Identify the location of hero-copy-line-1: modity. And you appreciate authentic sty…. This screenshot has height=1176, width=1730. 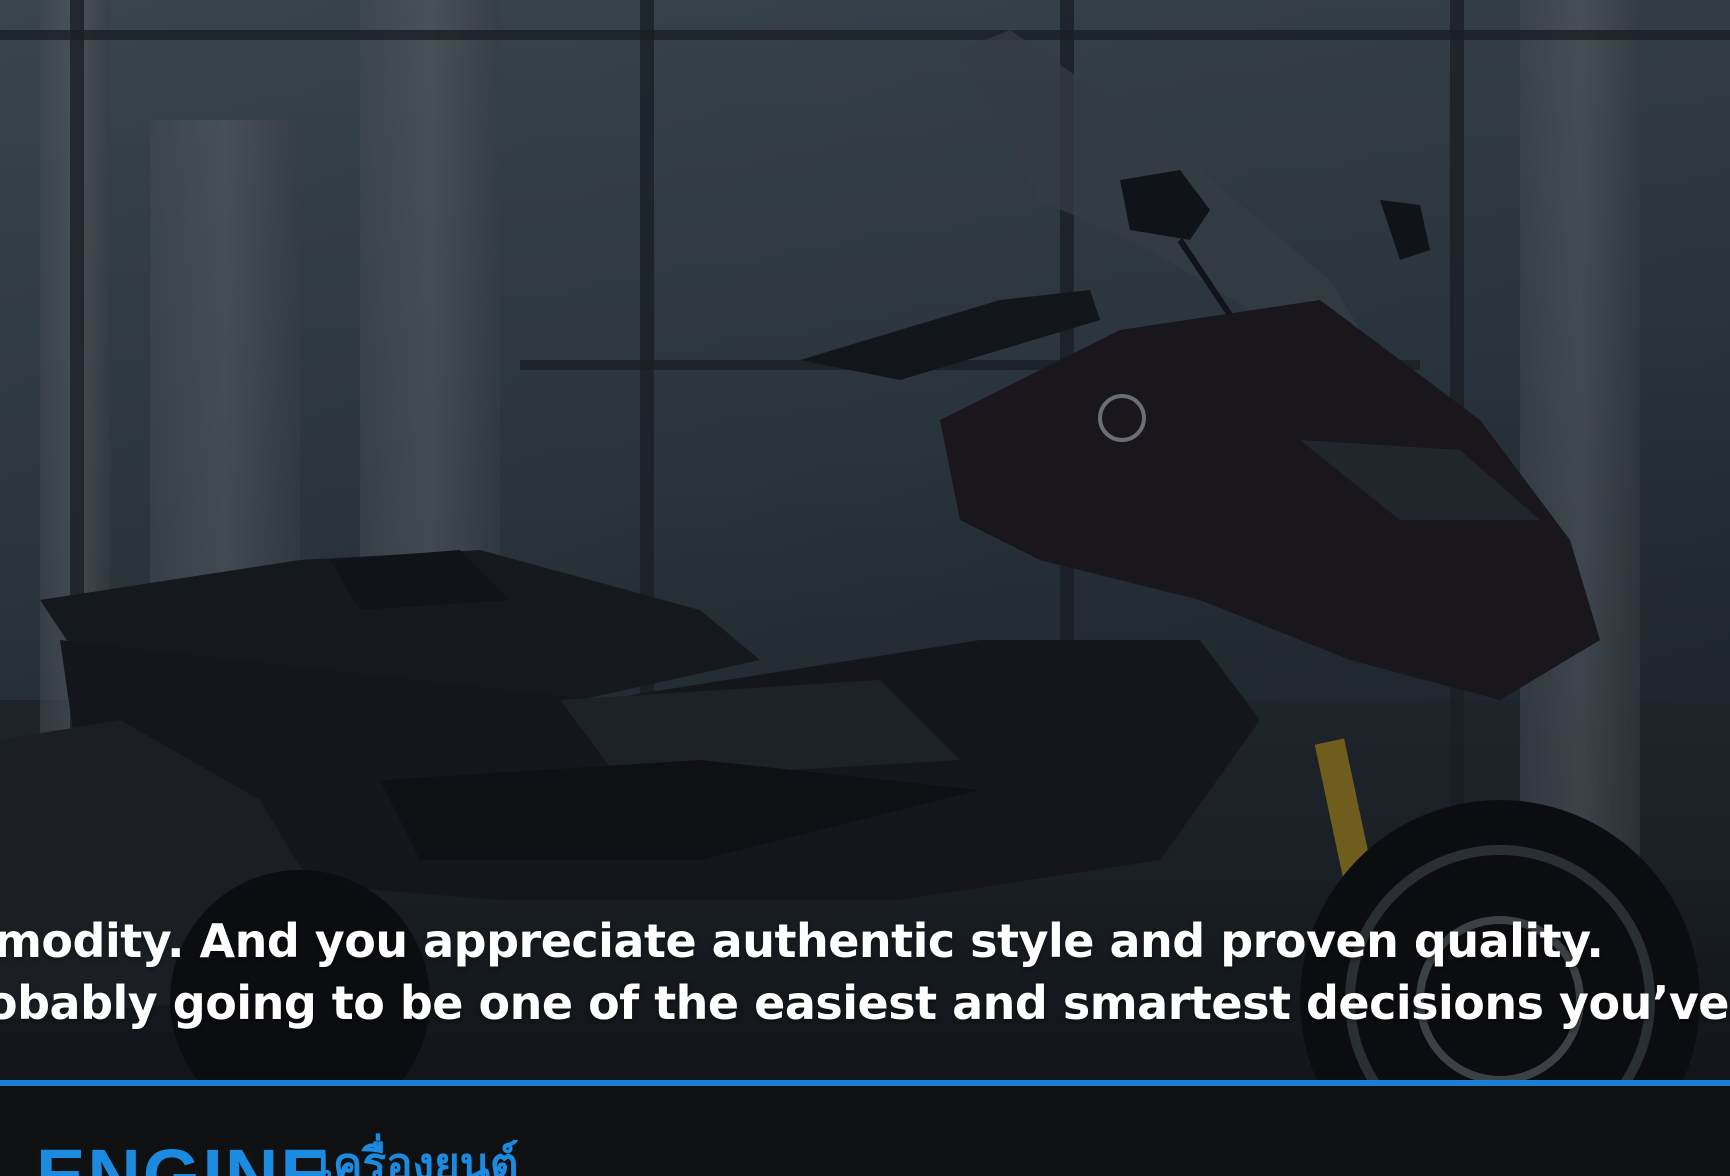
(802, 941).